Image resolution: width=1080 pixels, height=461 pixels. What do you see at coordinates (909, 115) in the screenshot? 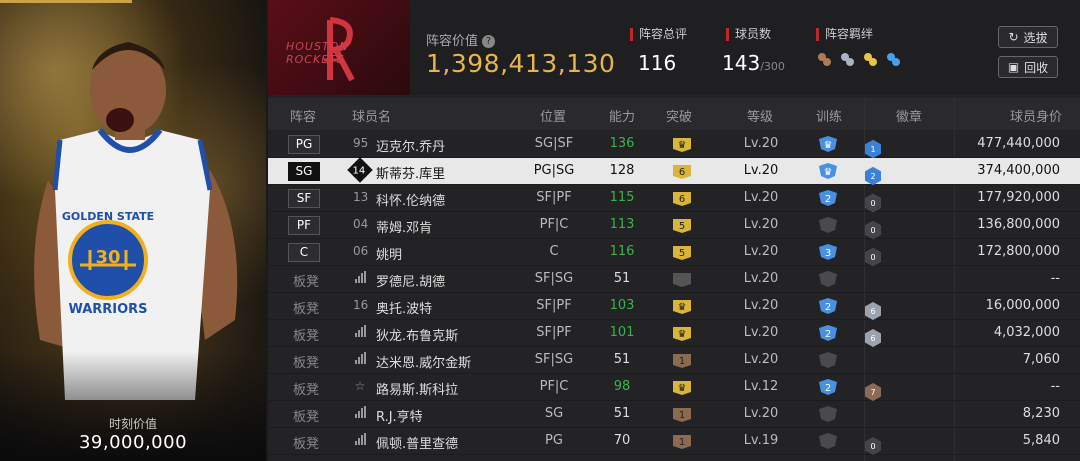
I see `col-badges: 徽章` at bounding box center [909, 115].